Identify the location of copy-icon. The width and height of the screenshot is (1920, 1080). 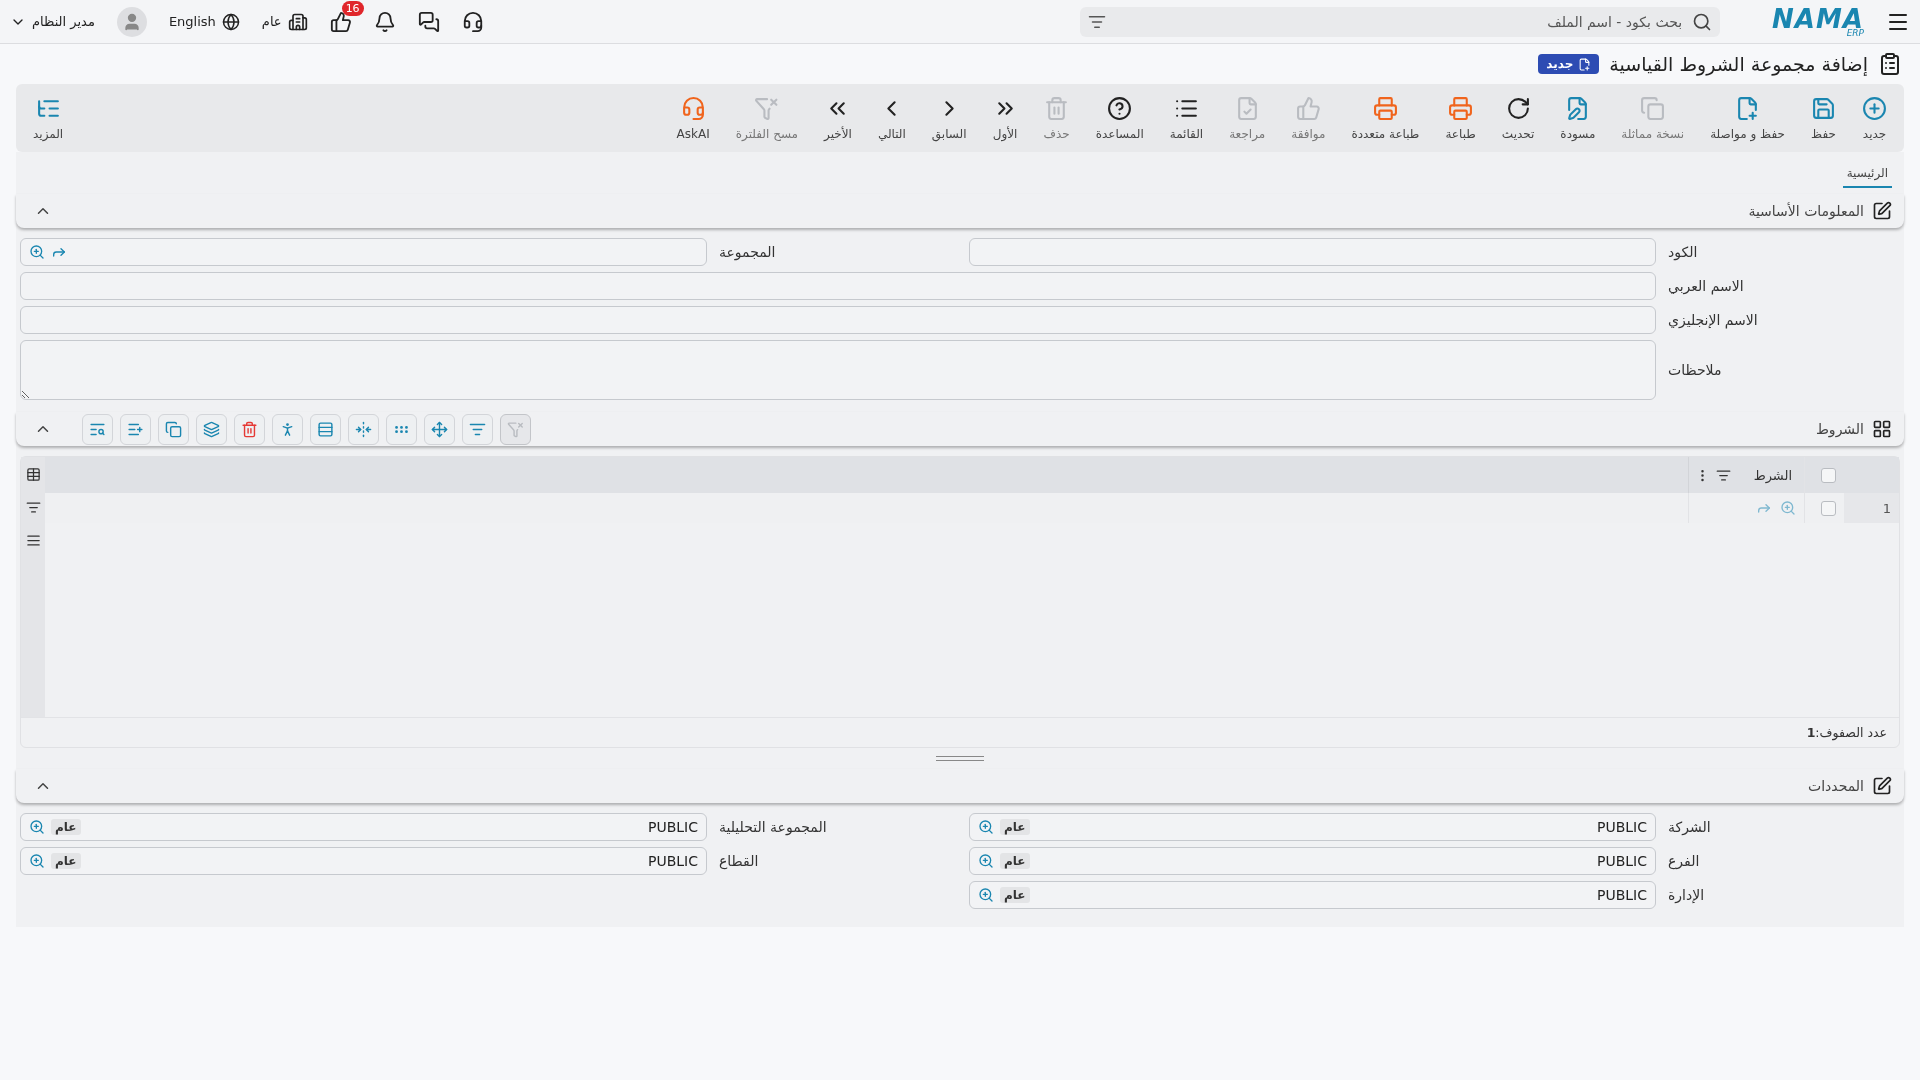
(1653, 108).